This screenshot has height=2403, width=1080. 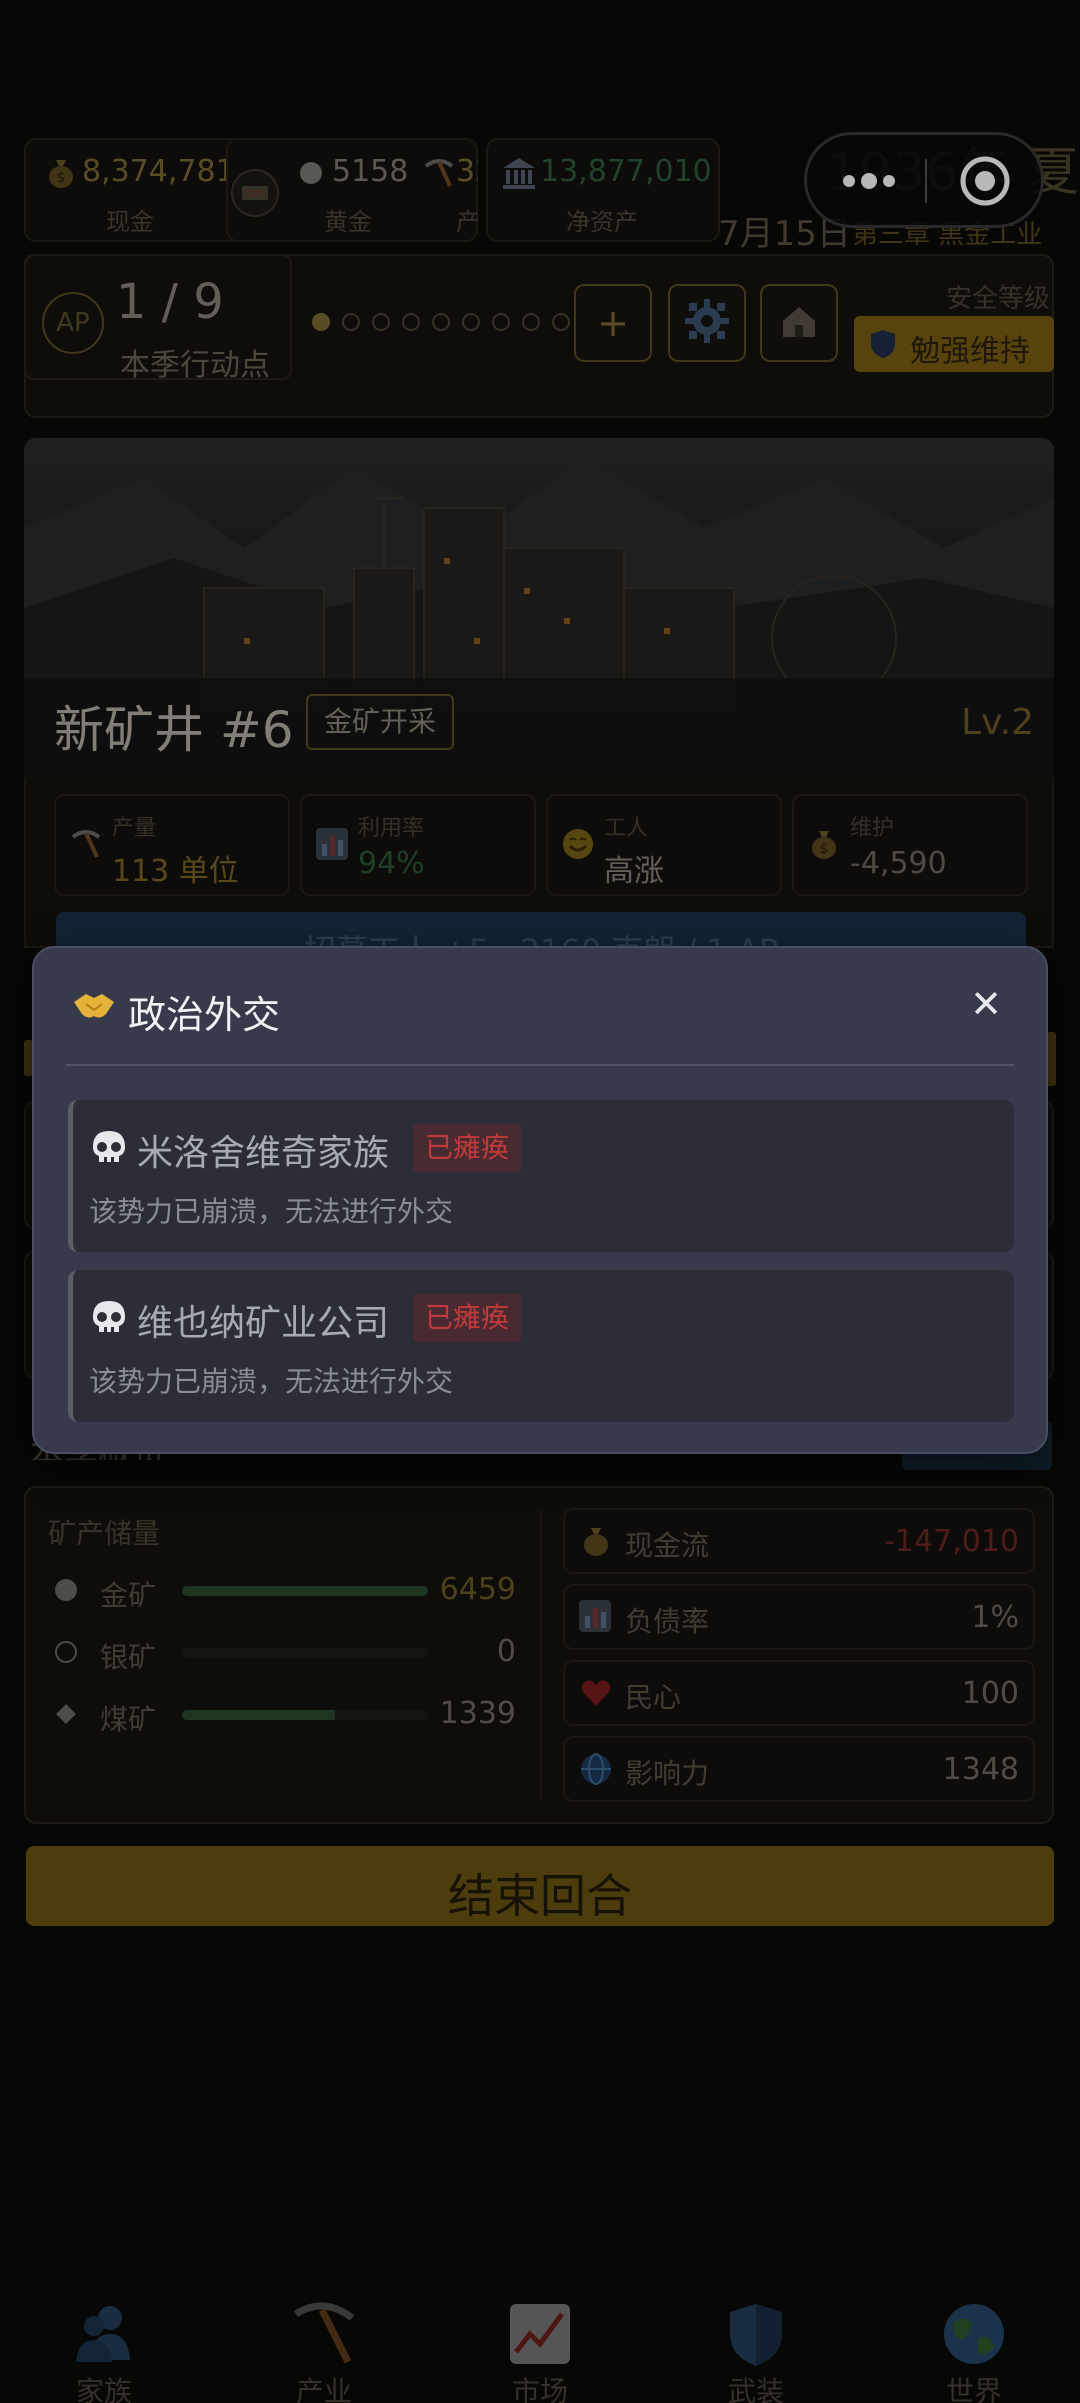 I want to click on faction-name: 米洛舍维奇家族, so click(x=263, y=1153).